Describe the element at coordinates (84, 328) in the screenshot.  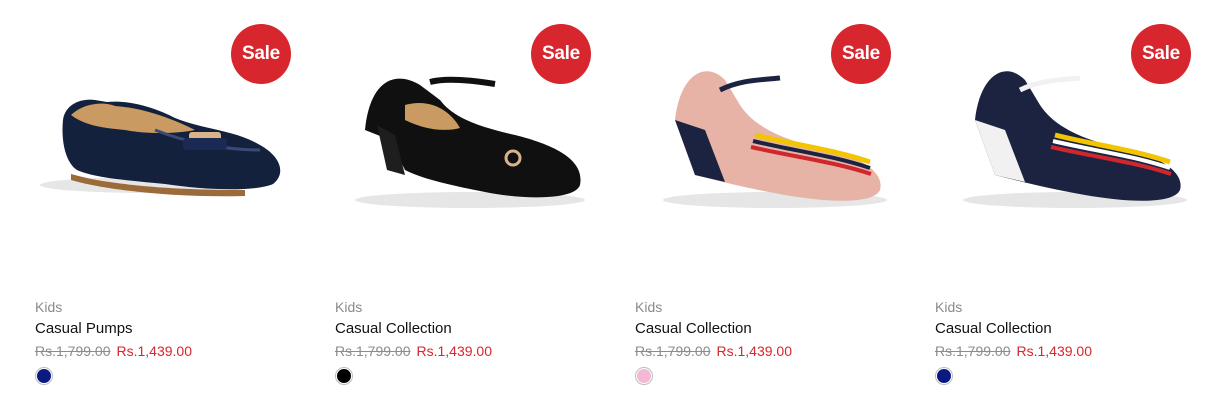
I see `product-title: Casual Pumps` at that location.